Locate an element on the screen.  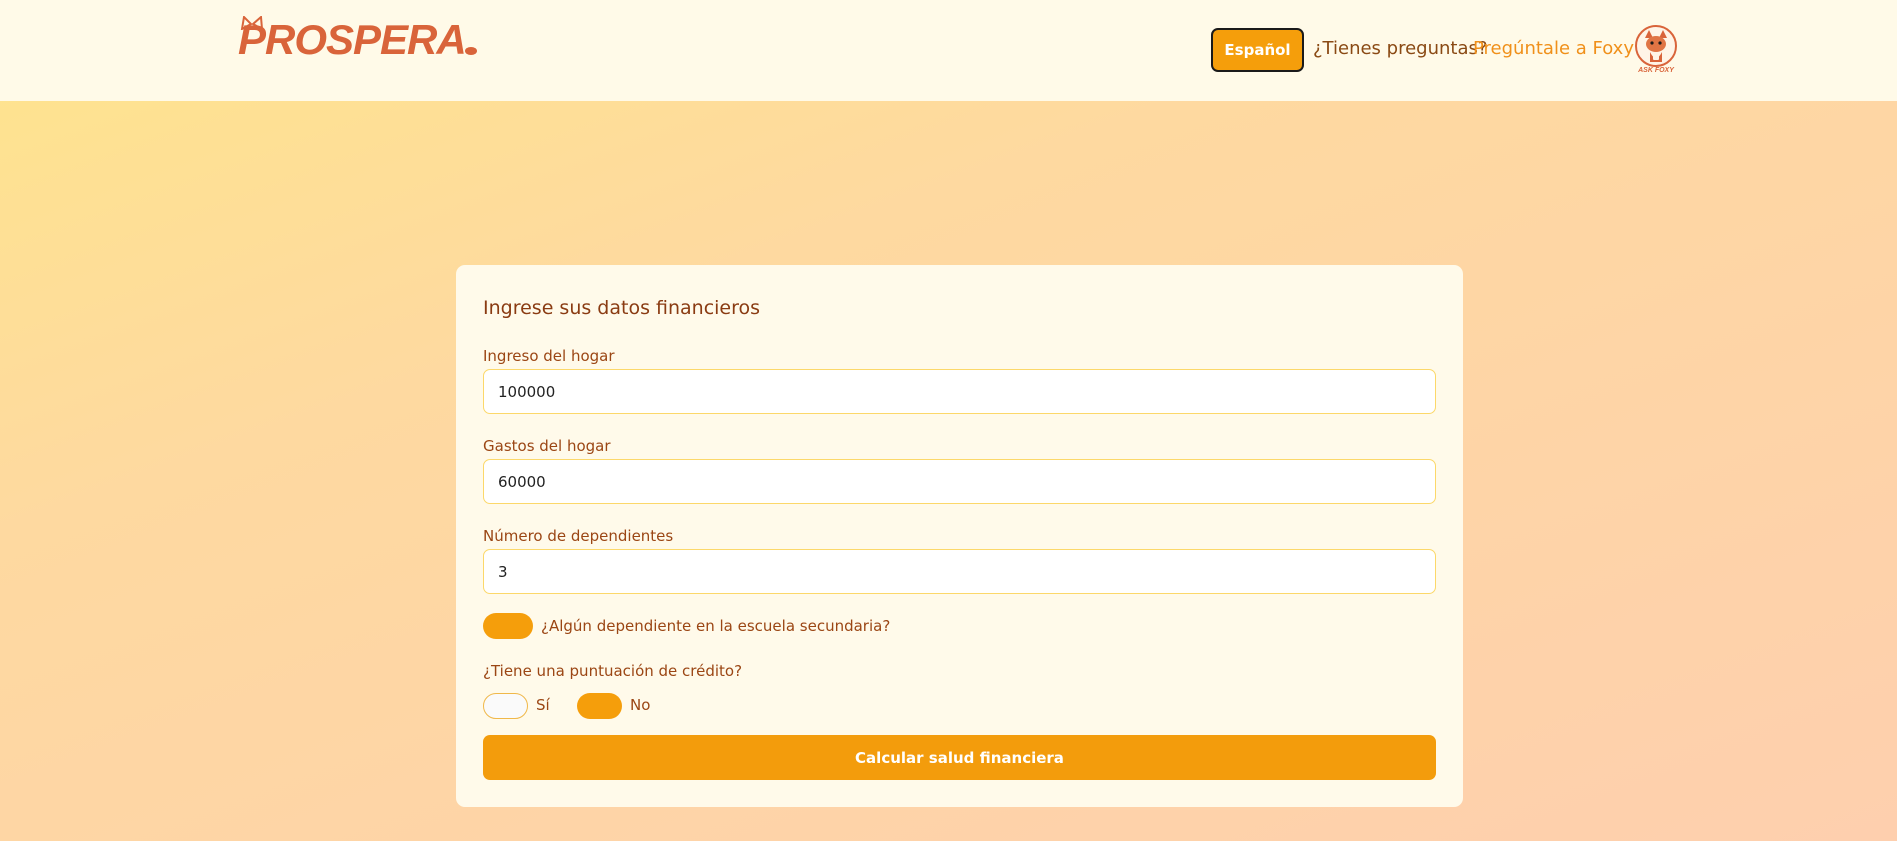
expenses-label: Gastos del hogar is located at coordinates (547, 446).